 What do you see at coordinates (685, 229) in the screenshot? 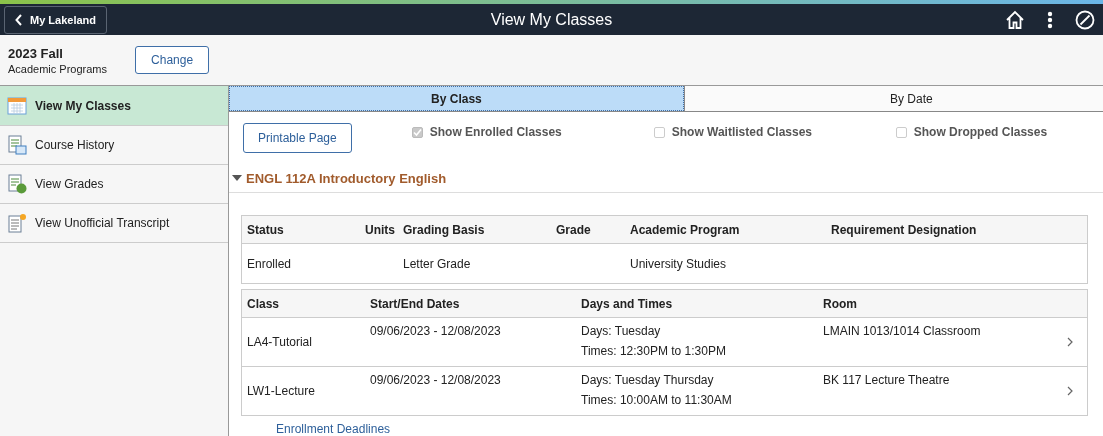
I see `column-header: Academic Program` at bounding box center [685, 229].